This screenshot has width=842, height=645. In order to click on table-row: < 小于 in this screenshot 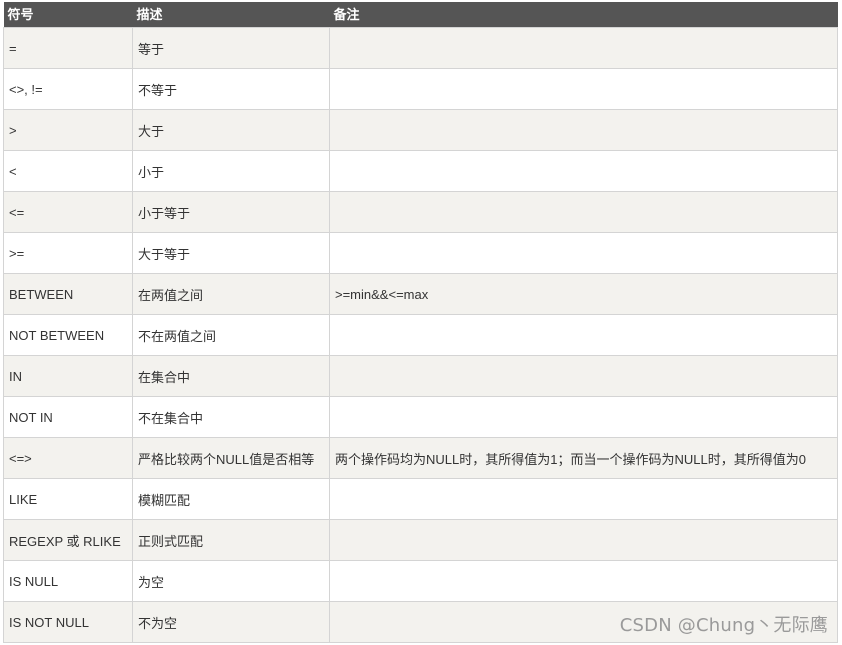, I will do `click(420, 171)`.